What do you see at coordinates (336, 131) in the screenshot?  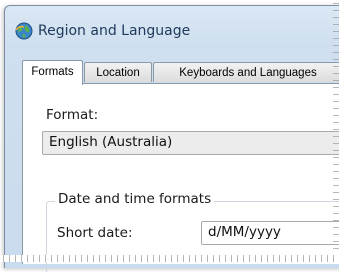 I see `torn-edge-right` at bounding box center [336, 131].